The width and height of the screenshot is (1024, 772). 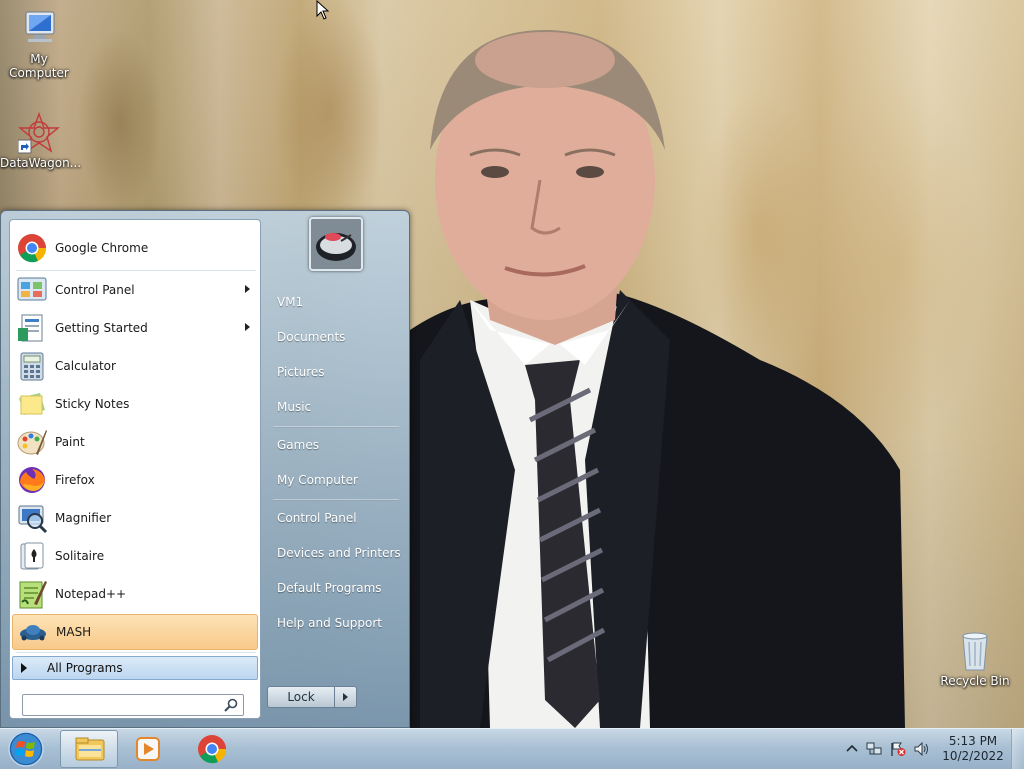 I want to click on windows-logo-icon, so click(x=26, y=749).